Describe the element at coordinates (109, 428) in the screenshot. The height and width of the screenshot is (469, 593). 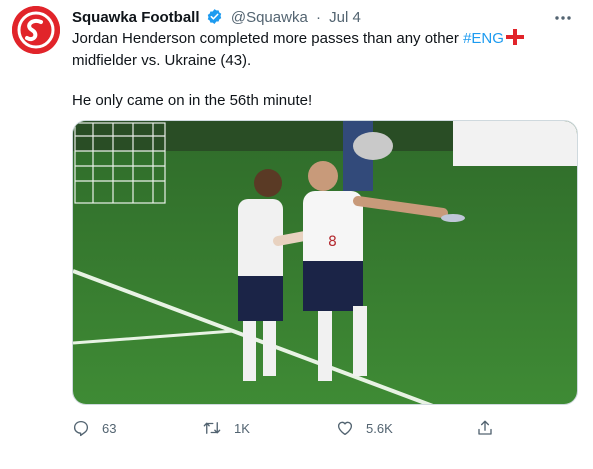
I see `reply-count: 63` at that location.